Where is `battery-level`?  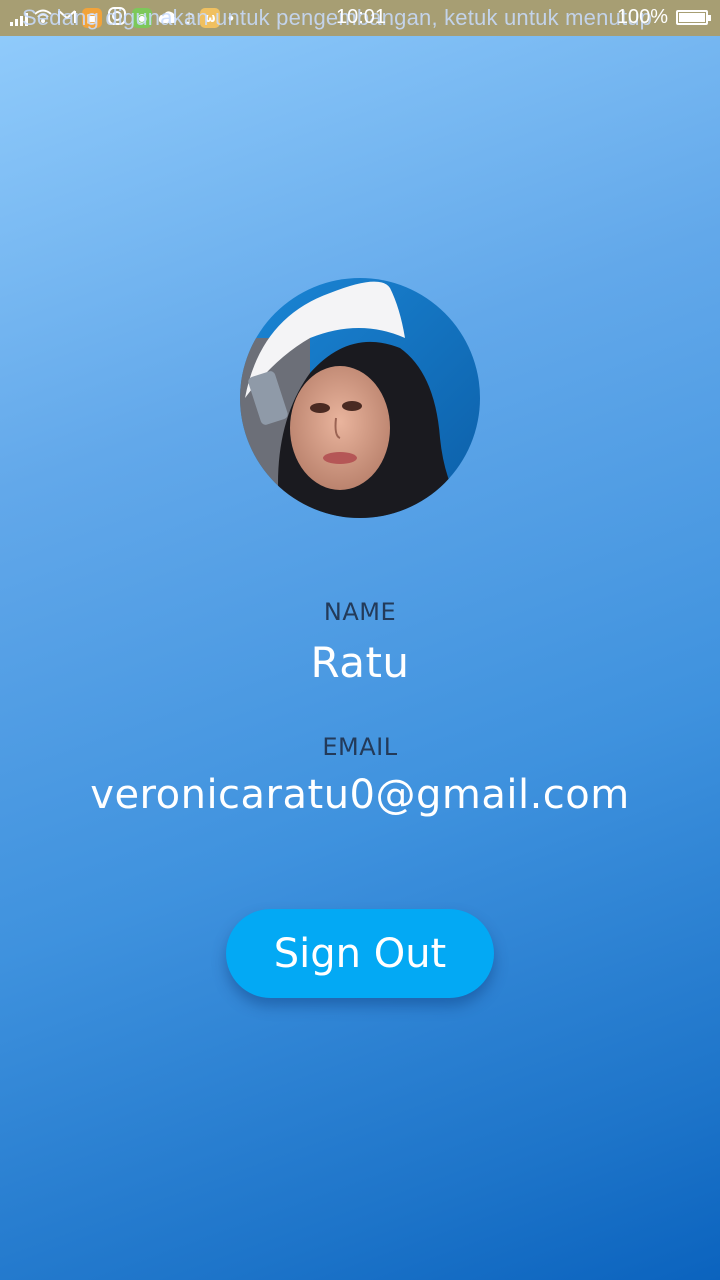
battery-level is located at coordinates (692, 17).